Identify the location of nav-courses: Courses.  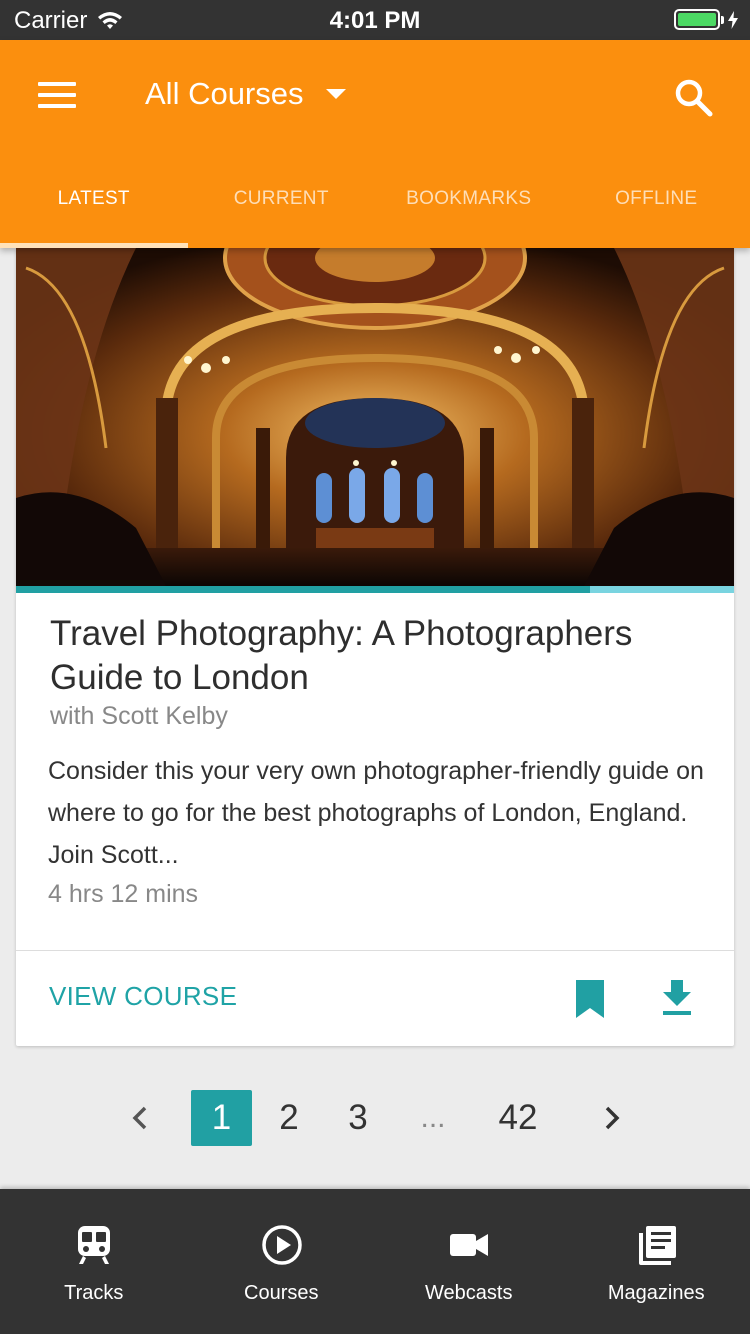
(282, 1261).